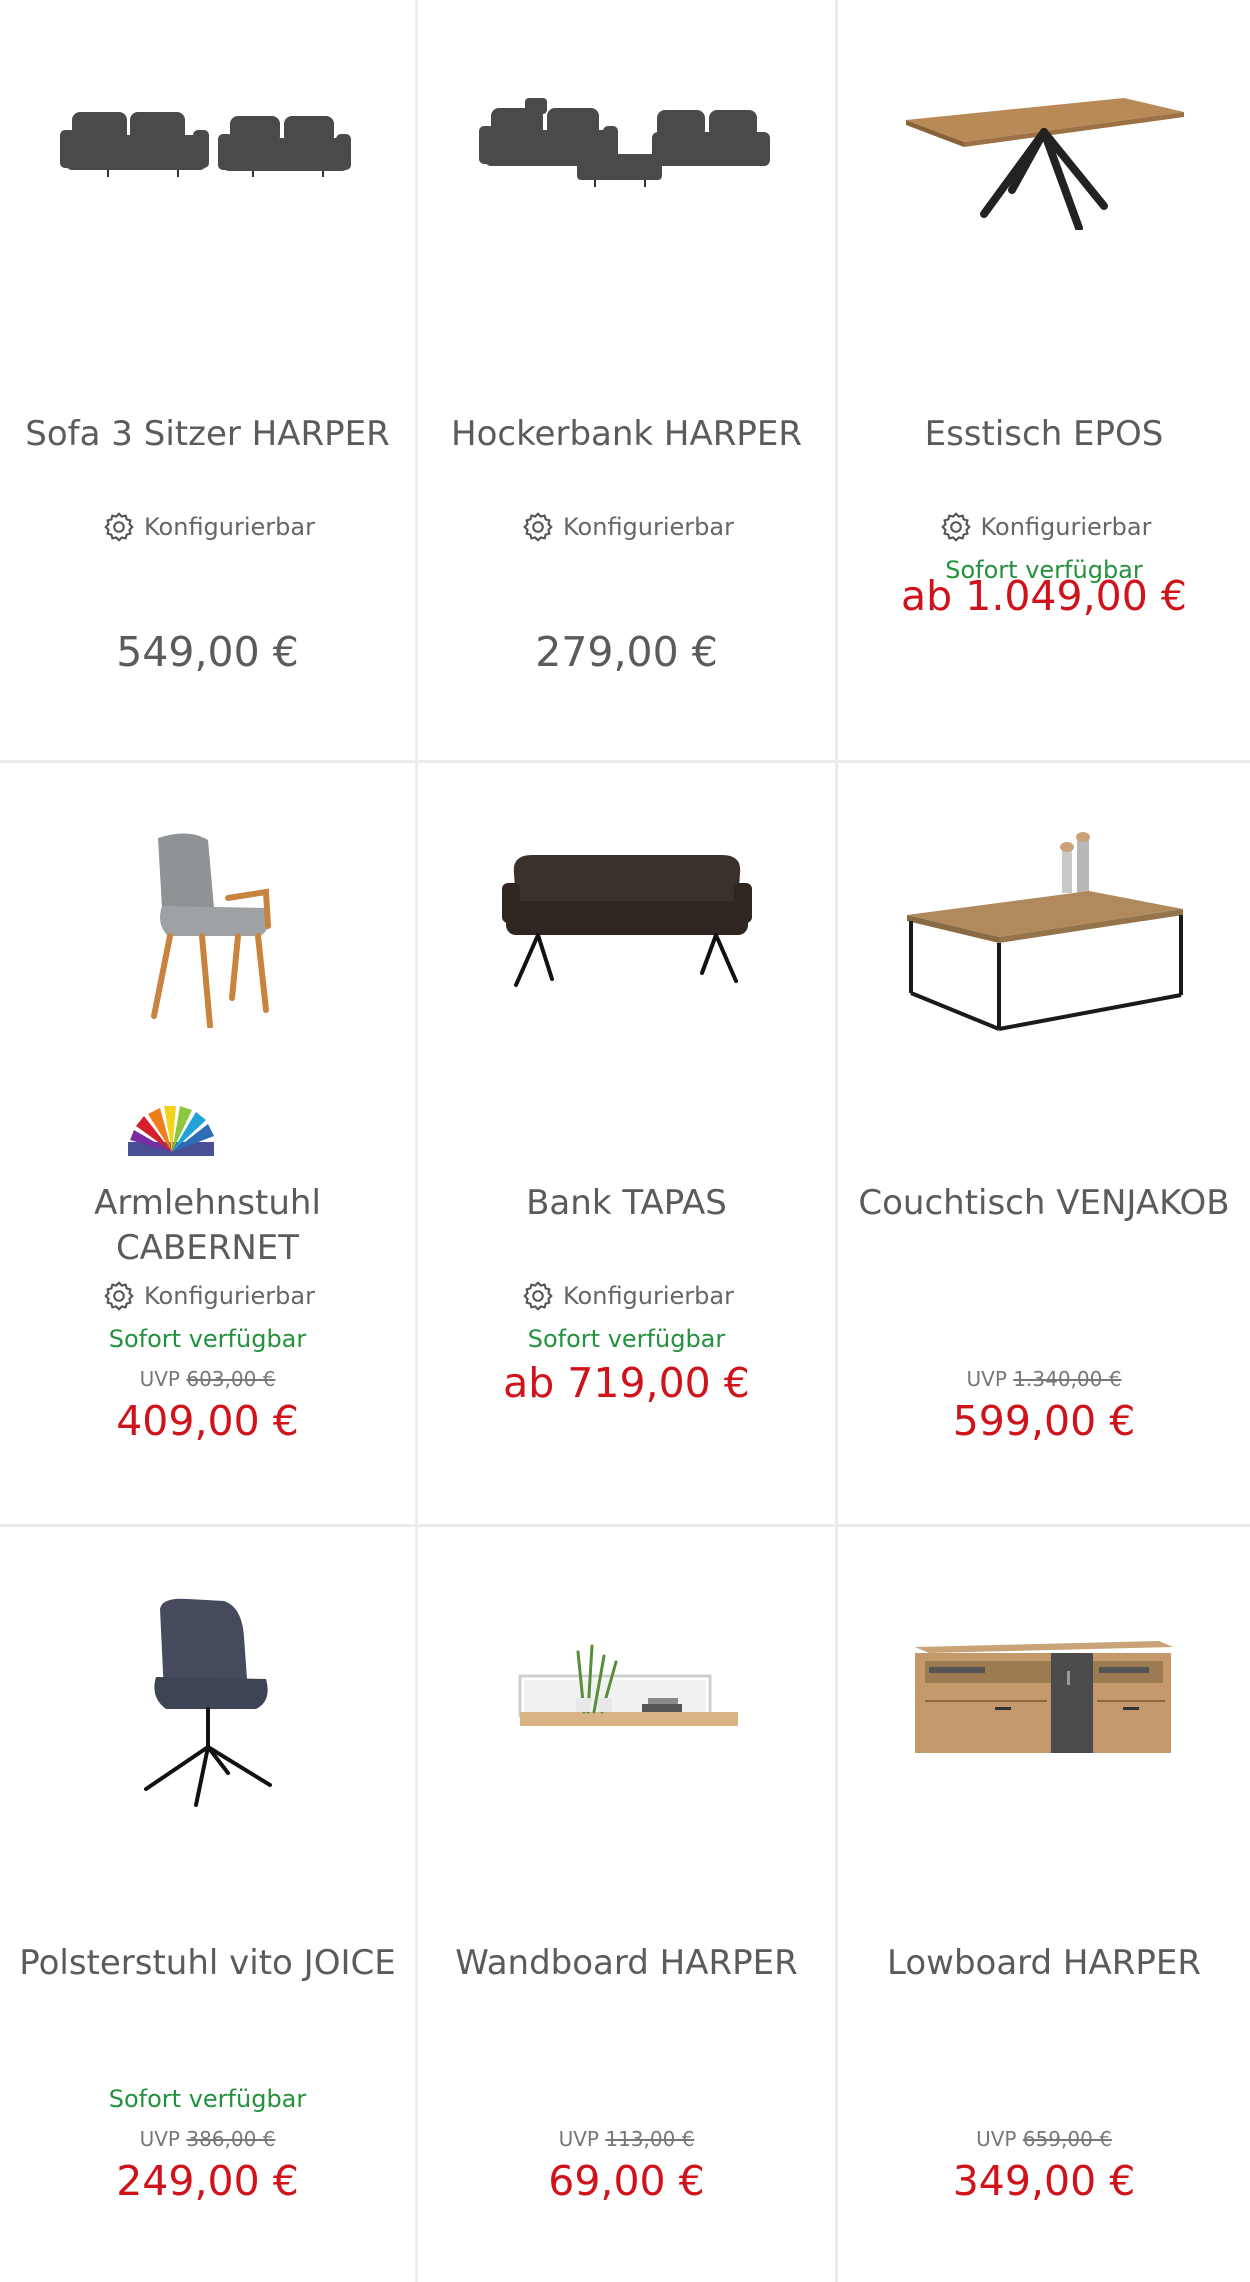 This screenshot has width=1250, height=2282. I want to click on product-title: Couchtisch VENJAKOB, so click(1044, 1226).